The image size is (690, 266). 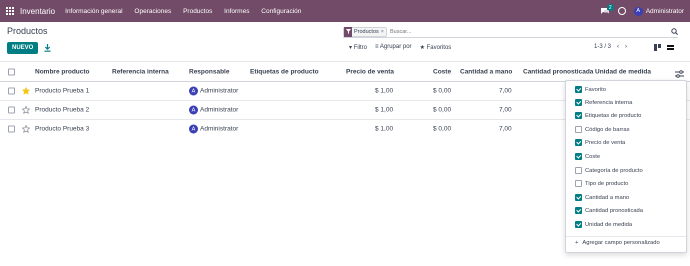 What do you see at coordinates (670, 47) in the screenshot?
I see `list-view-icon` at bounding box center [670, 47].